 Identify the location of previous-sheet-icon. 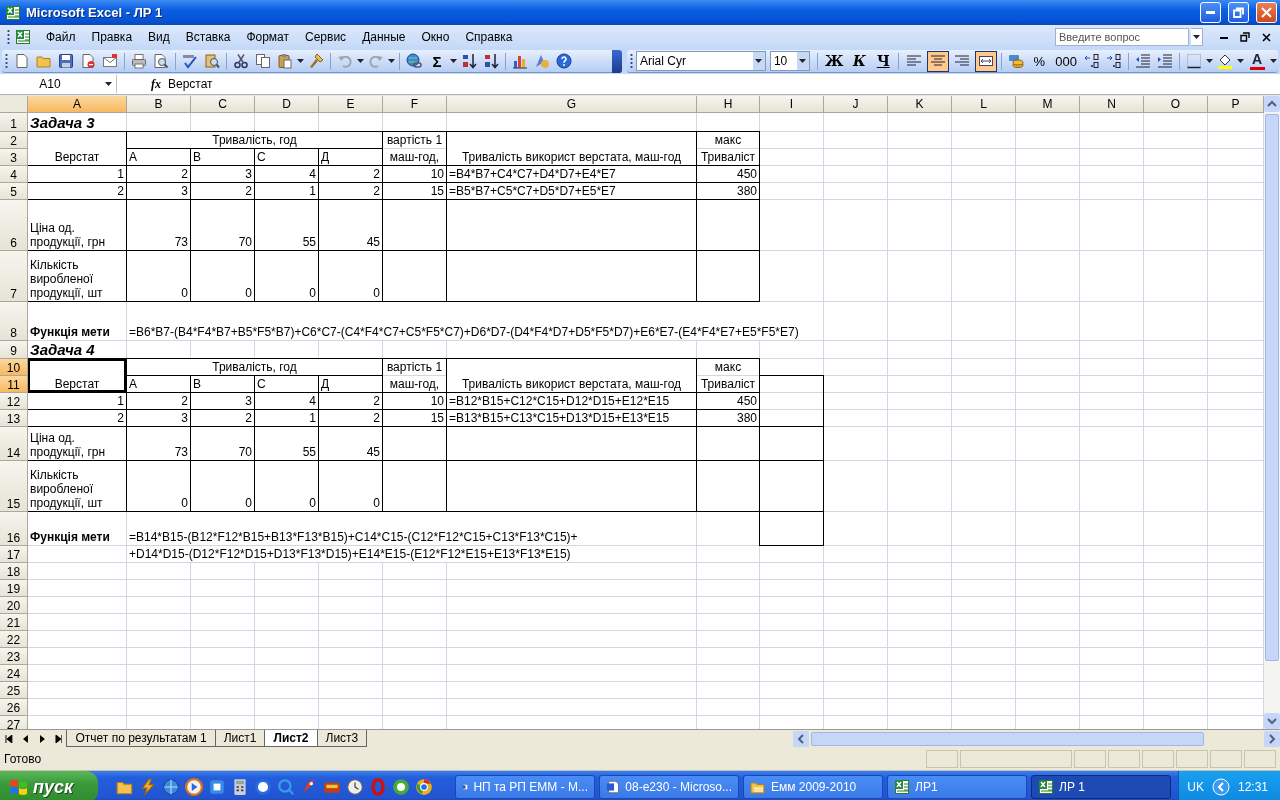
(25, 739).